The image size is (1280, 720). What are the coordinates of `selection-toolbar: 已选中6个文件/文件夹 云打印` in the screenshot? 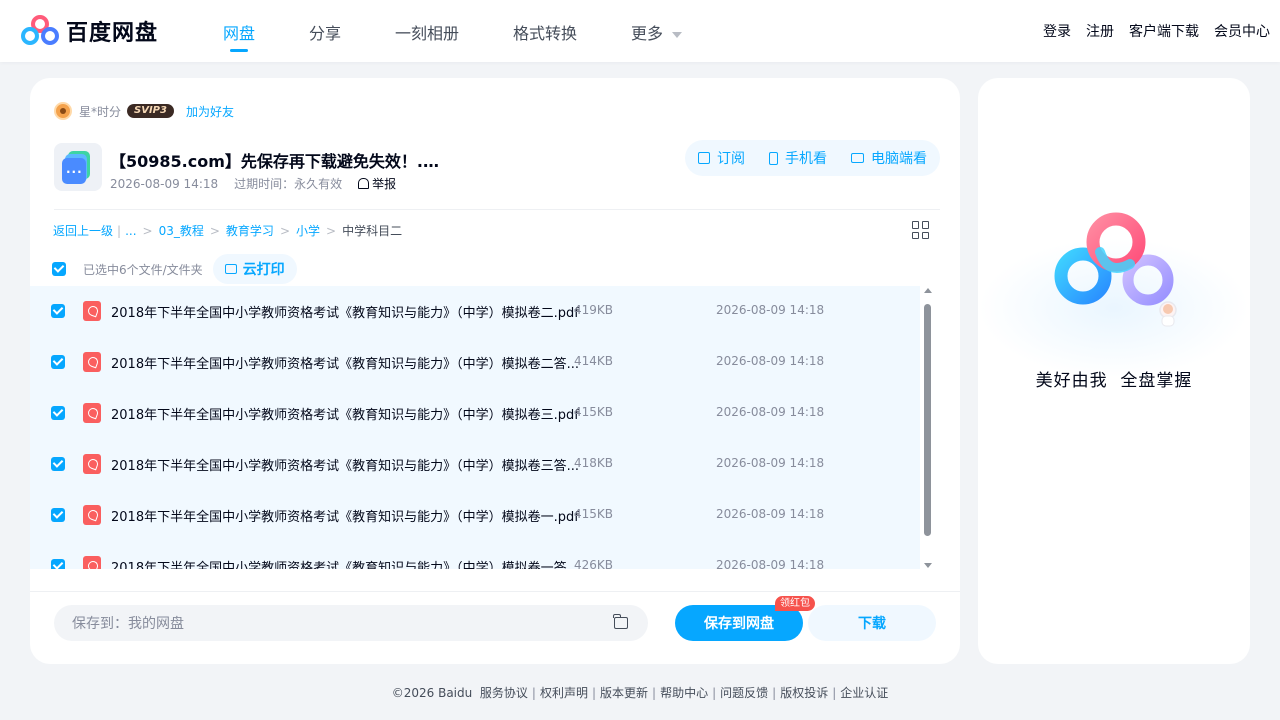 It's located at (174, 269).